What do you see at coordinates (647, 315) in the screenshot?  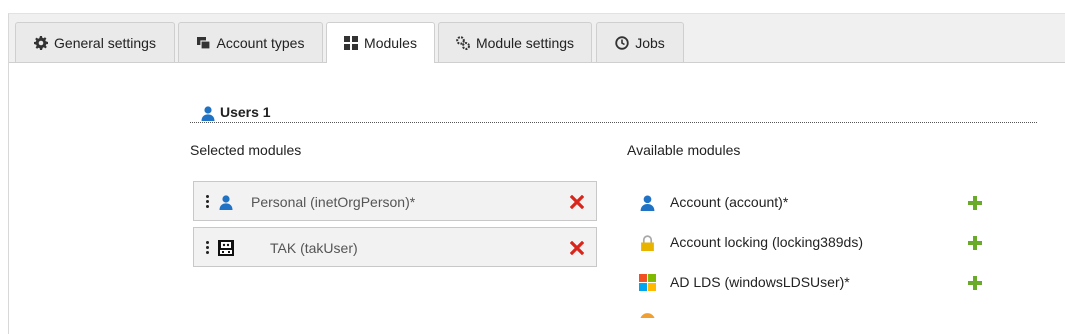 I see `partial-next-module-icon` at bounding box center [647, 315].